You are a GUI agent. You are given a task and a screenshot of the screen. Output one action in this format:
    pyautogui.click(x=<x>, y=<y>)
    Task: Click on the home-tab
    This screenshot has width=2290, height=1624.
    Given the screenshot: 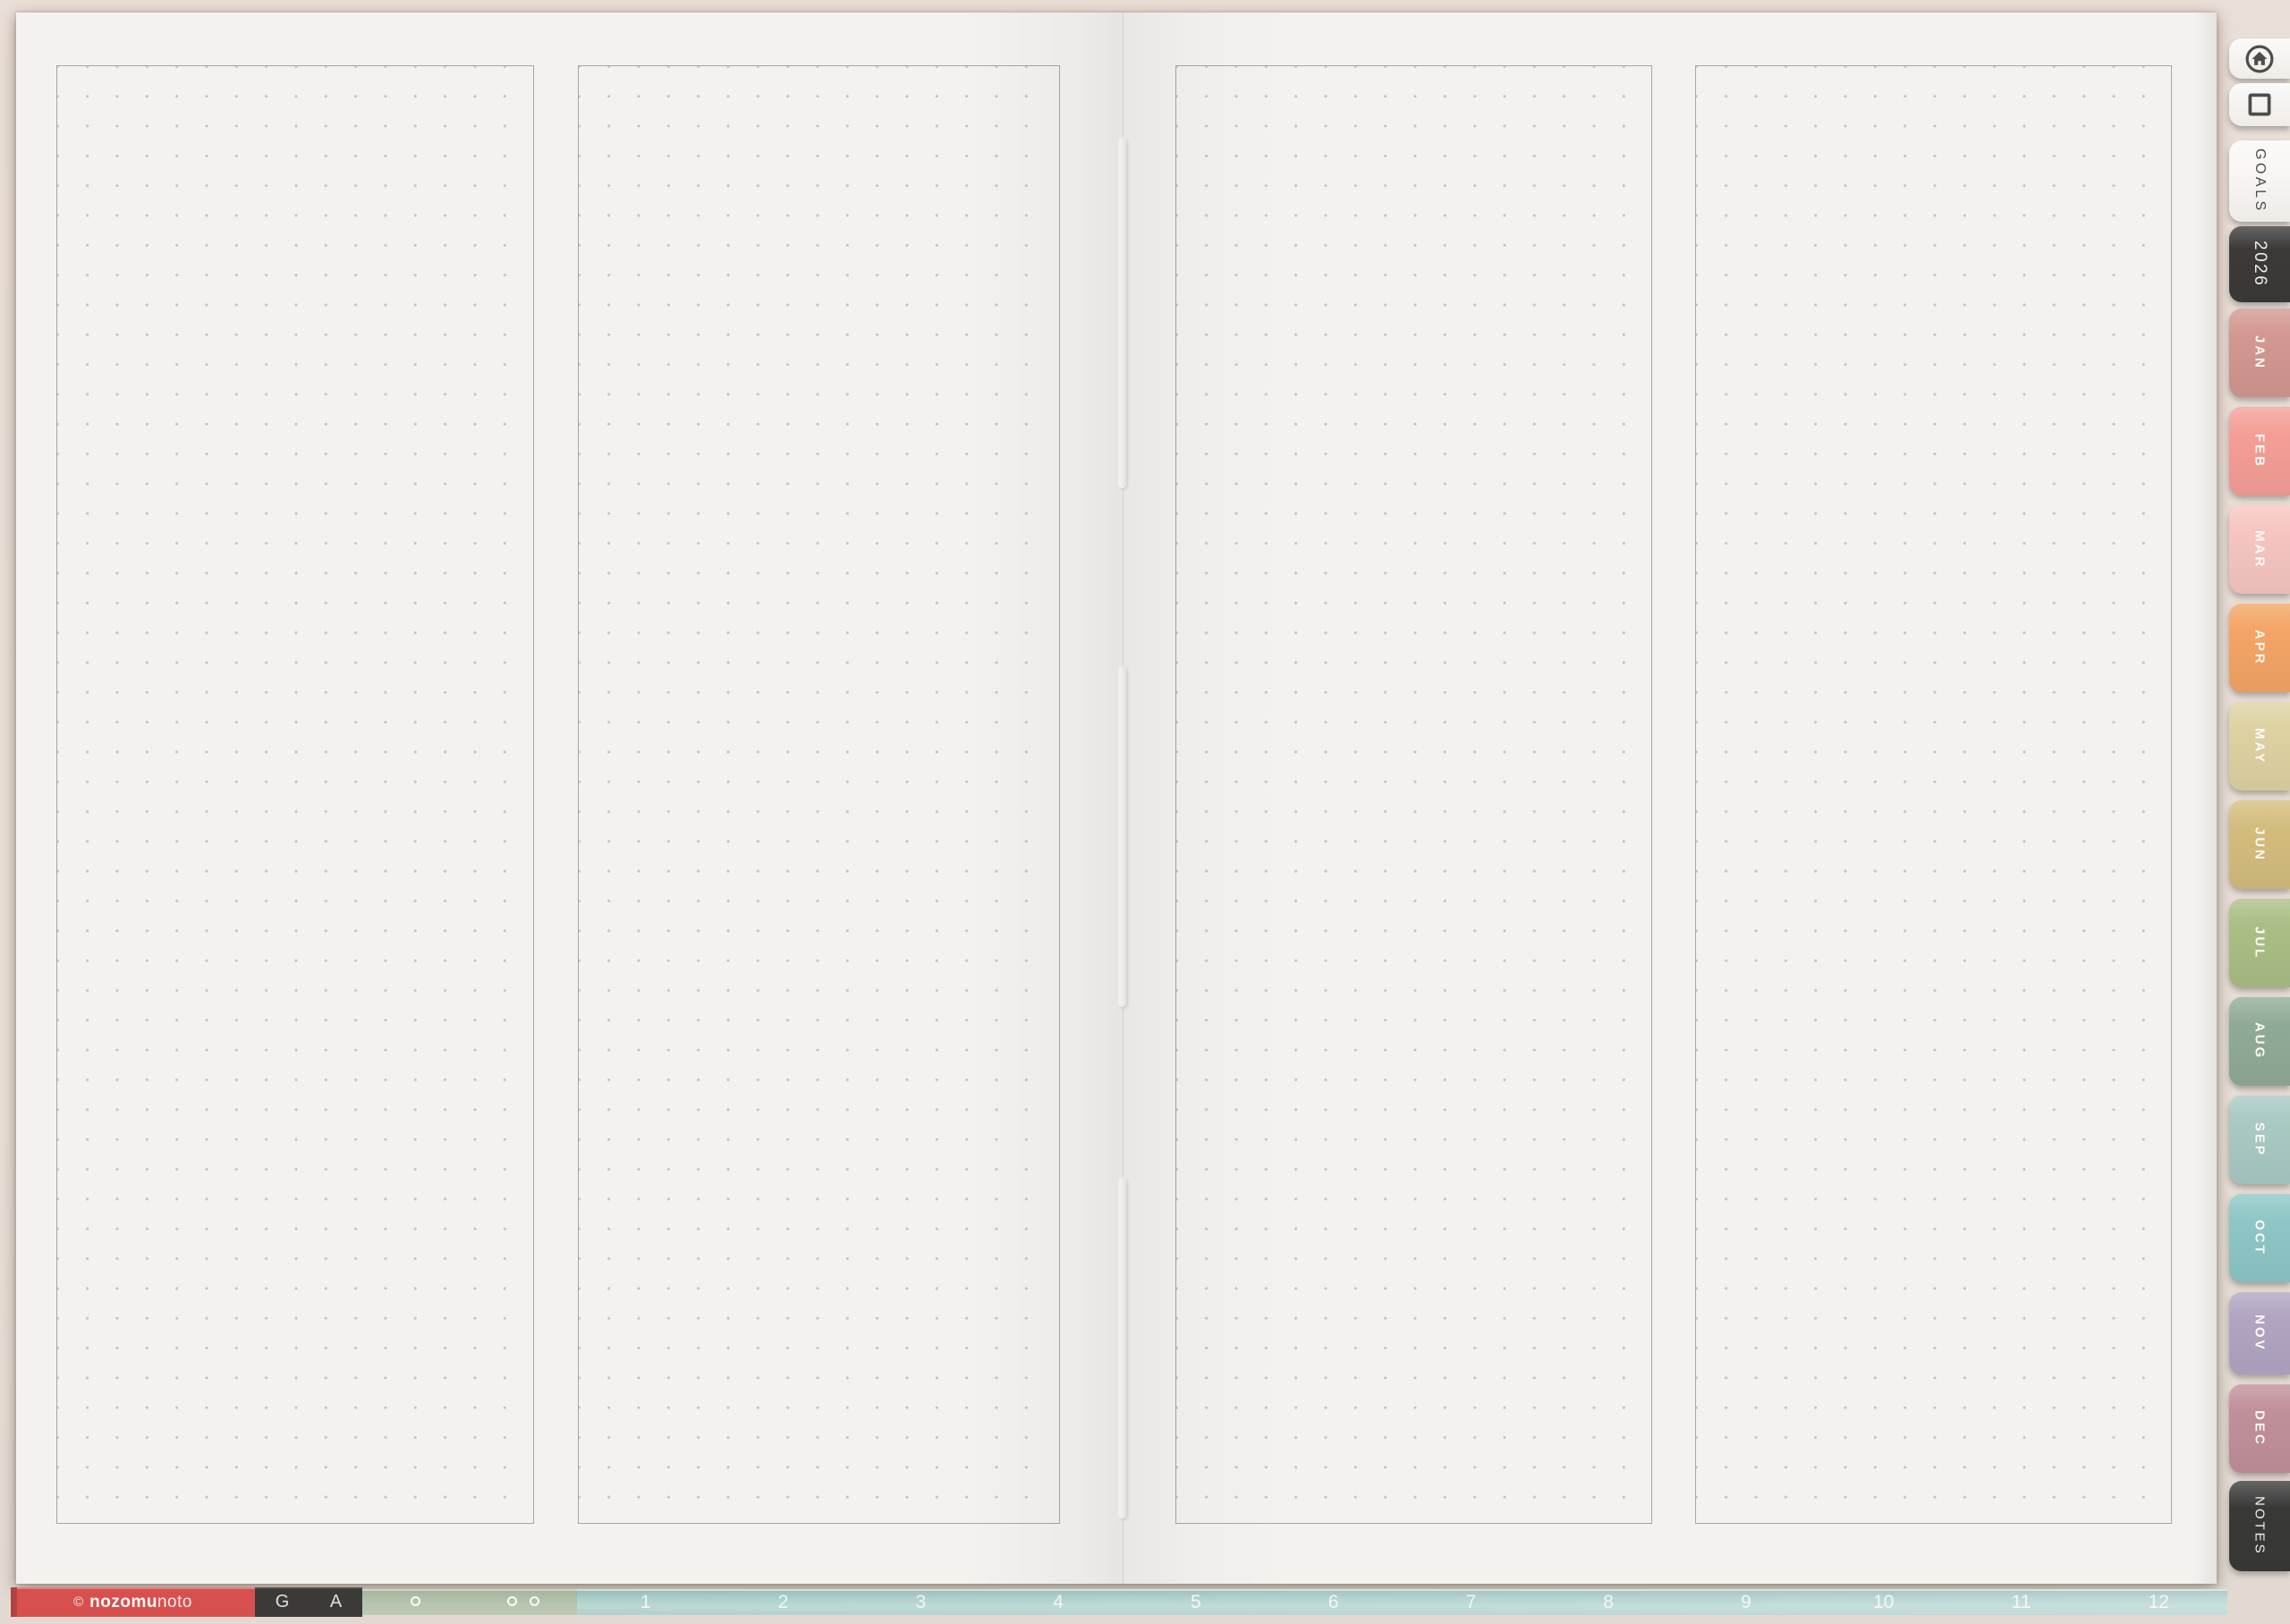 What is the action you would take?
    pyautogui.click(x=2259, y=58)
    